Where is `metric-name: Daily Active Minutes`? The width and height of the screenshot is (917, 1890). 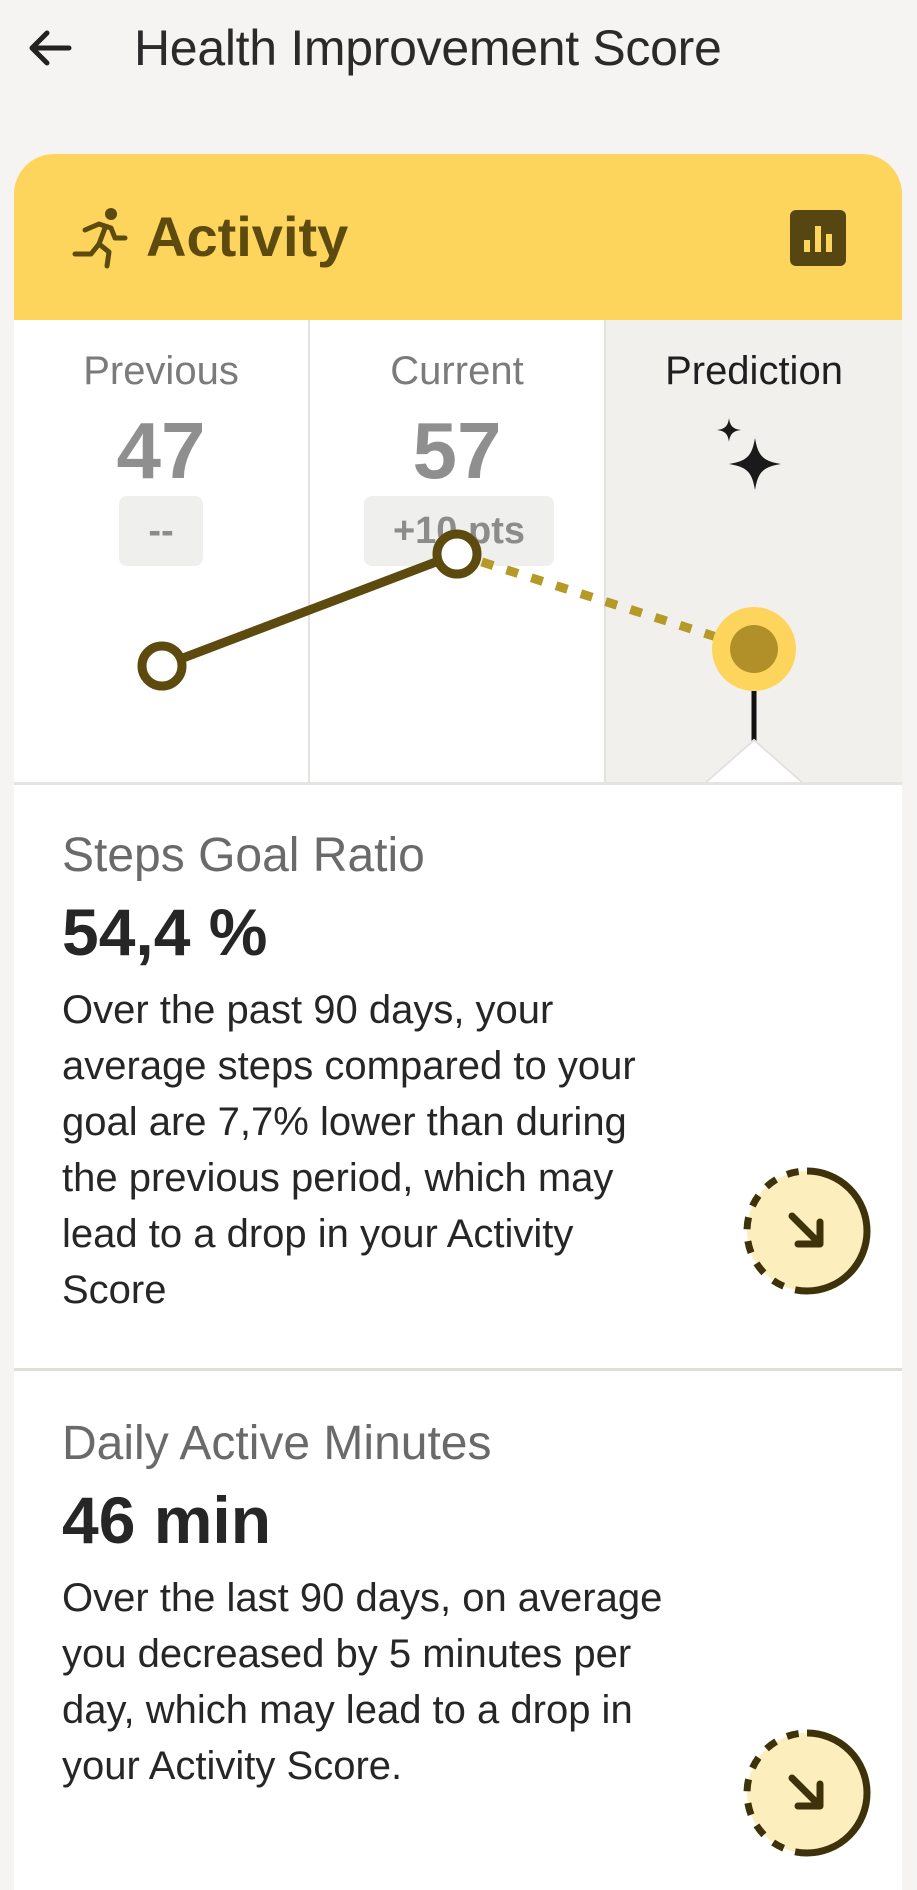
metric-name: Daily Active Minutes is located at coordinates (277, 1443).